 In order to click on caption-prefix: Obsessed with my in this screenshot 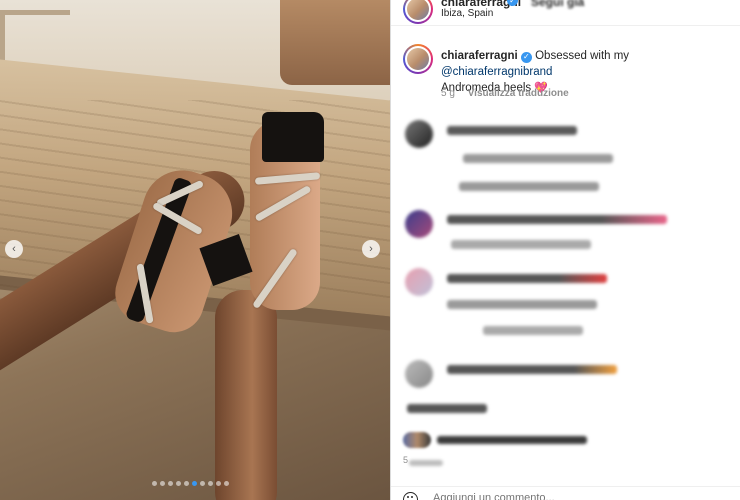, I will do `click(582, 56)`.